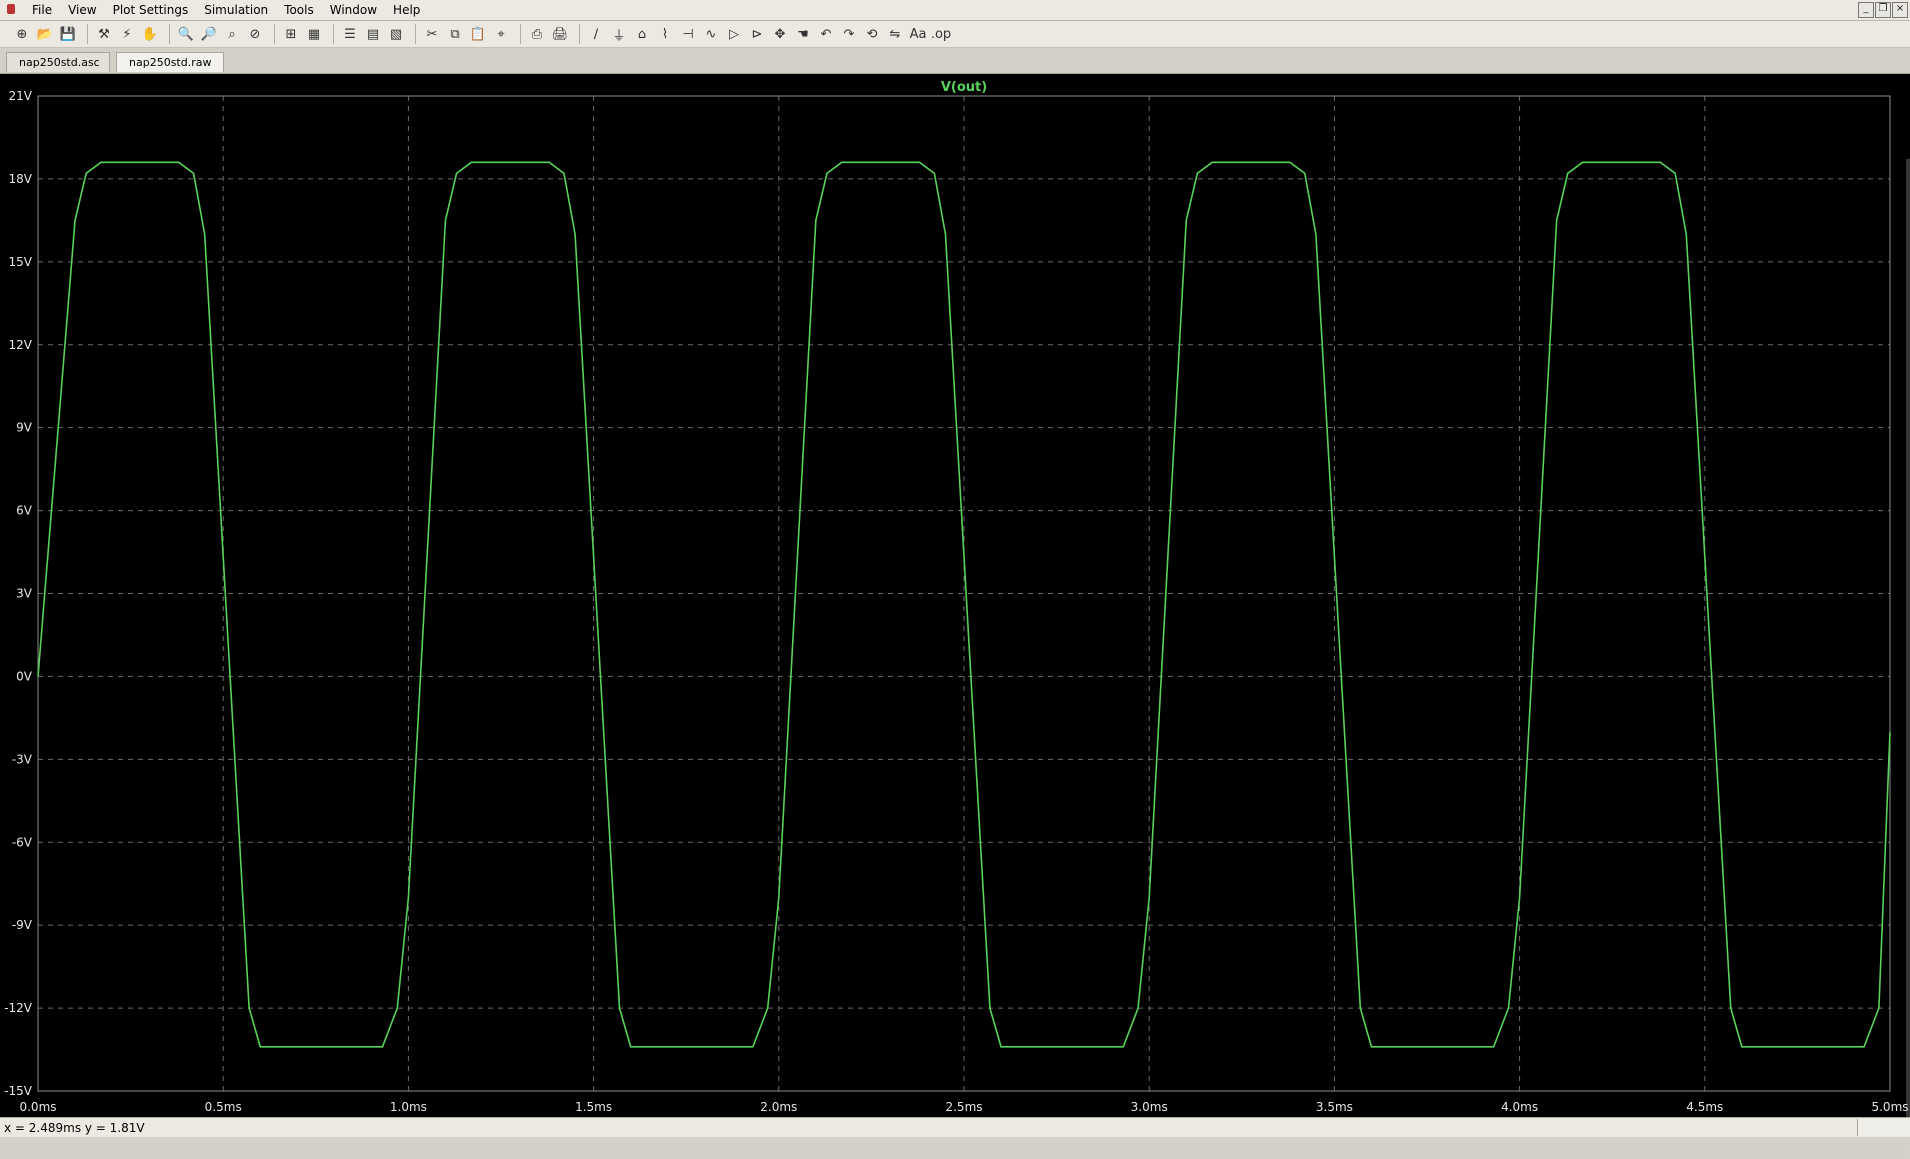 Image resolution: width=1910 pixels, height=1159 pixels. I want to click on resistor-icon: ⌇, so click(665, 34).